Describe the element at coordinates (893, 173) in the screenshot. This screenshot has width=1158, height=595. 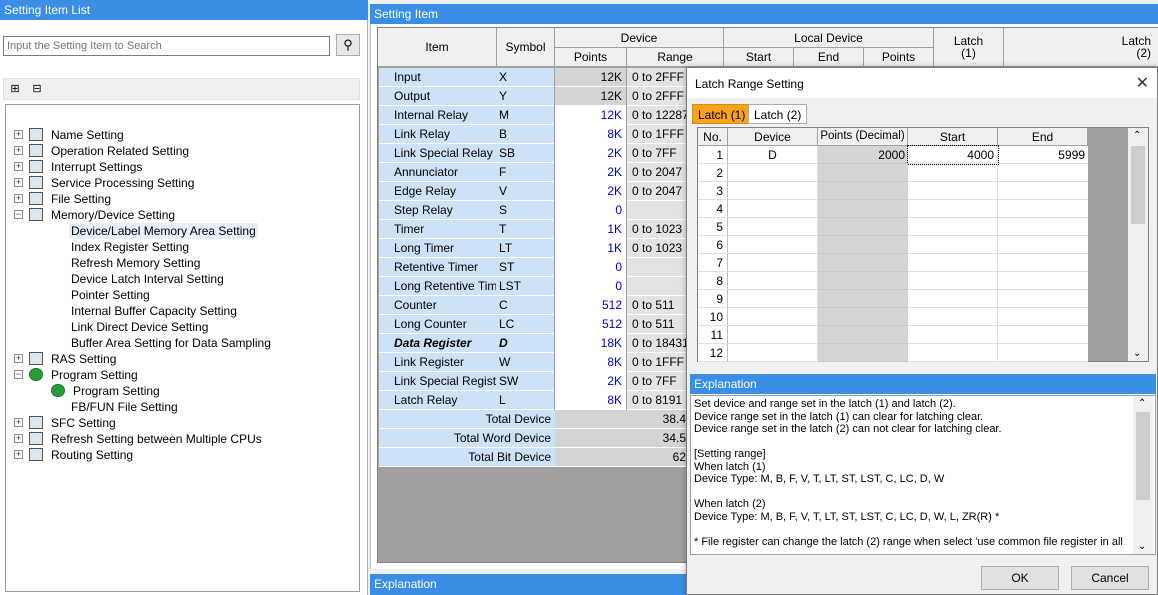
I see `latch-row: 2` at that location.